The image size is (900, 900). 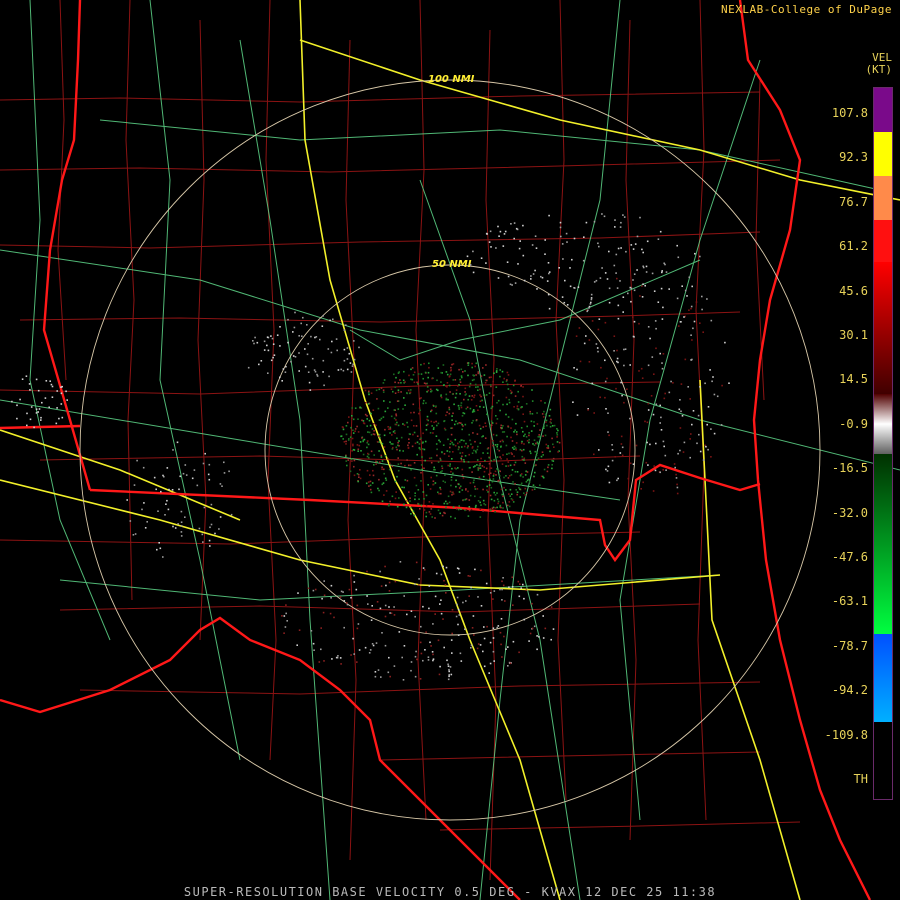 I want to click on scale-seg-orange, so click(x=883, y=198).